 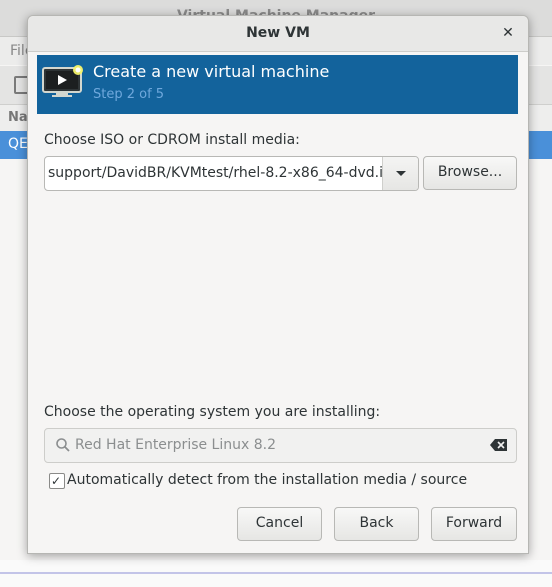 I want to click on background-bottom-line, so click(x=276, y=573).